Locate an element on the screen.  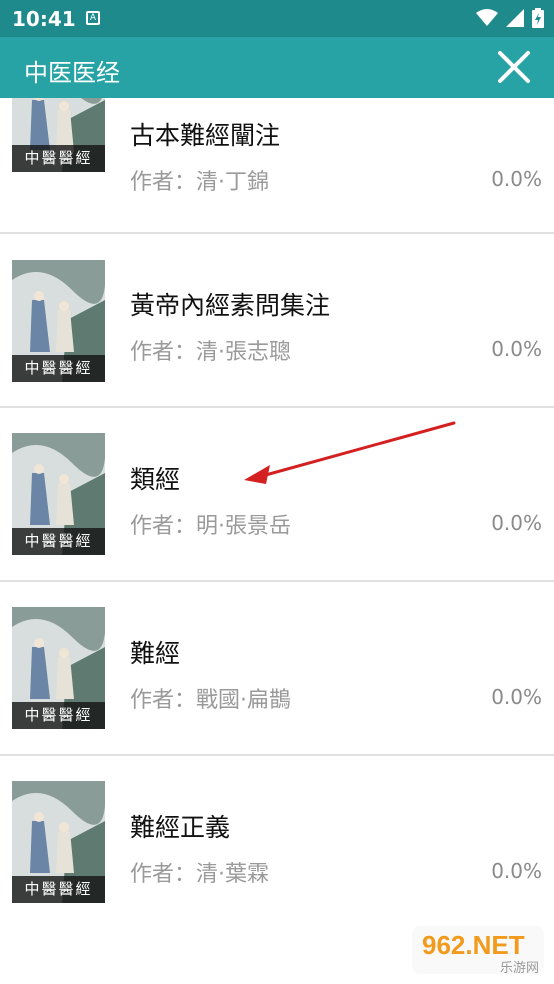
book-title: 古本難經闡注 is located at coordinates (205, 135).